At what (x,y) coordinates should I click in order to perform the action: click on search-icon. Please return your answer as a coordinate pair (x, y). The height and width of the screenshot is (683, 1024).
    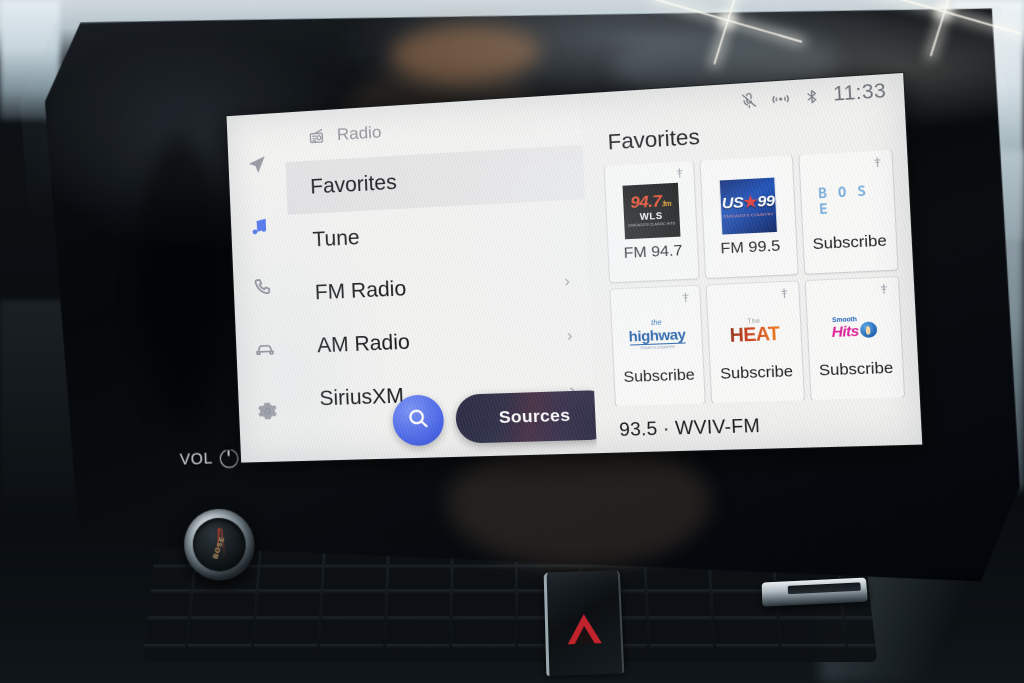
    Looking at the image, I should click on (418, 420).